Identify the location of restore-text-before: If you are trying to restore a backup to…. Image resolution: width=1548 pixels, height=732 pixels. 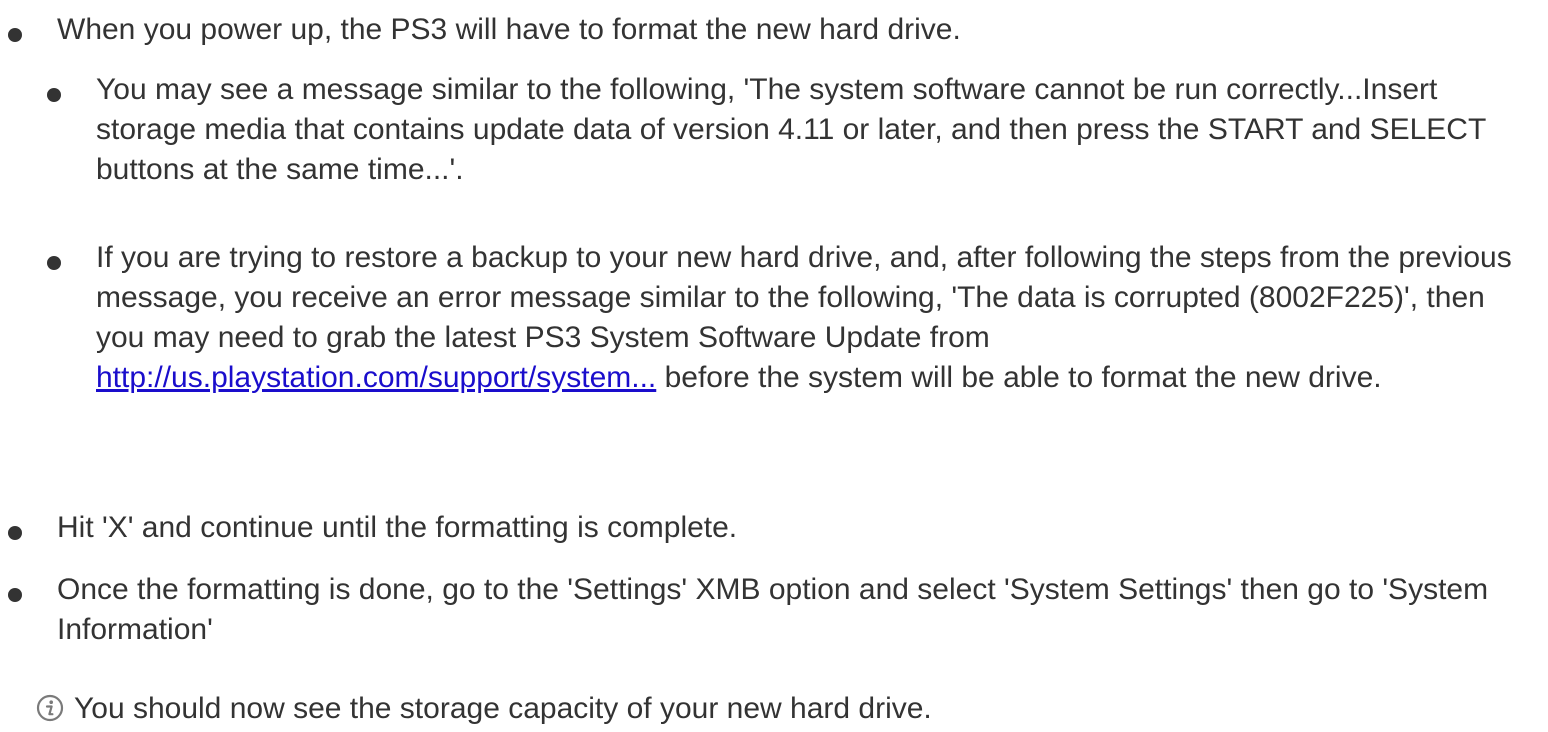
(804, 297).